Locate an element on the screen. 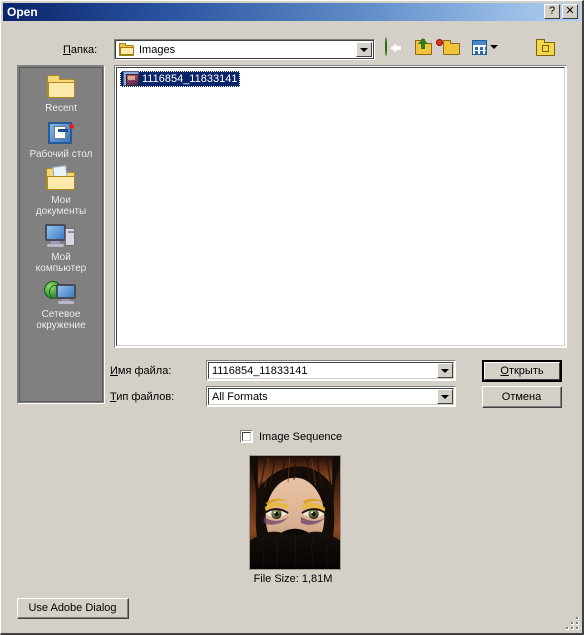 Image resolution: width=584 pixels, height=635 pixels. image-sequence-row: Image Sequence is located at coordinates (291, 436).